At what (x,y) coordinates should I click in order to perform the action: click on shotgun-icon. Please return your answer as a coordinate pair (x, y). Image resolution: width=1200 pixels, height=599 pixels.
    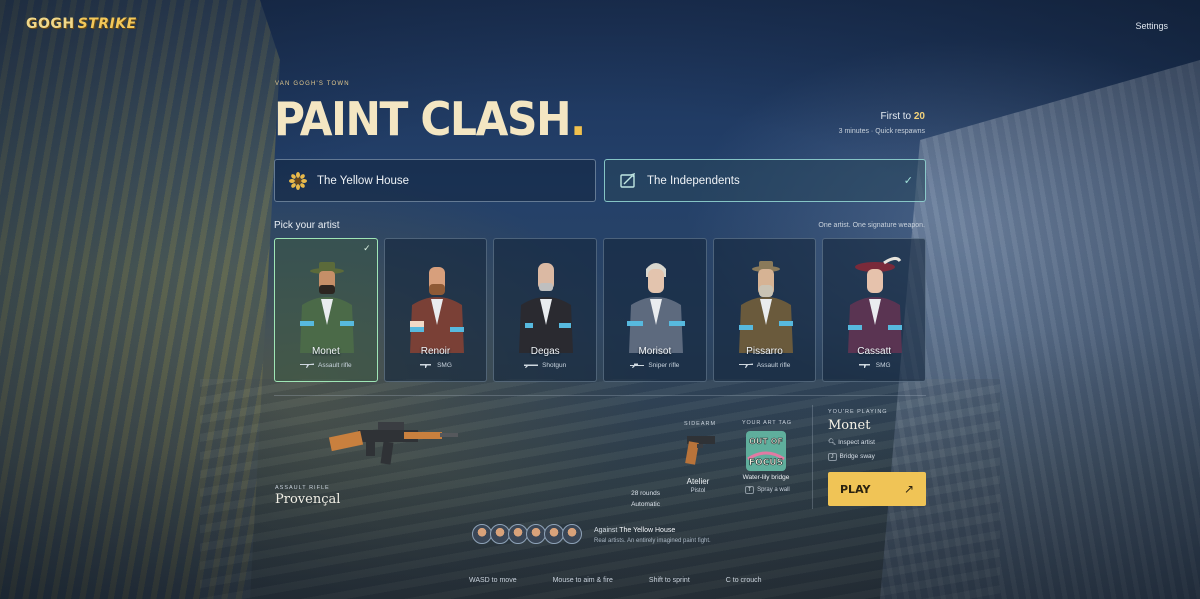
    Looking at the image, I should click on (531, 365).